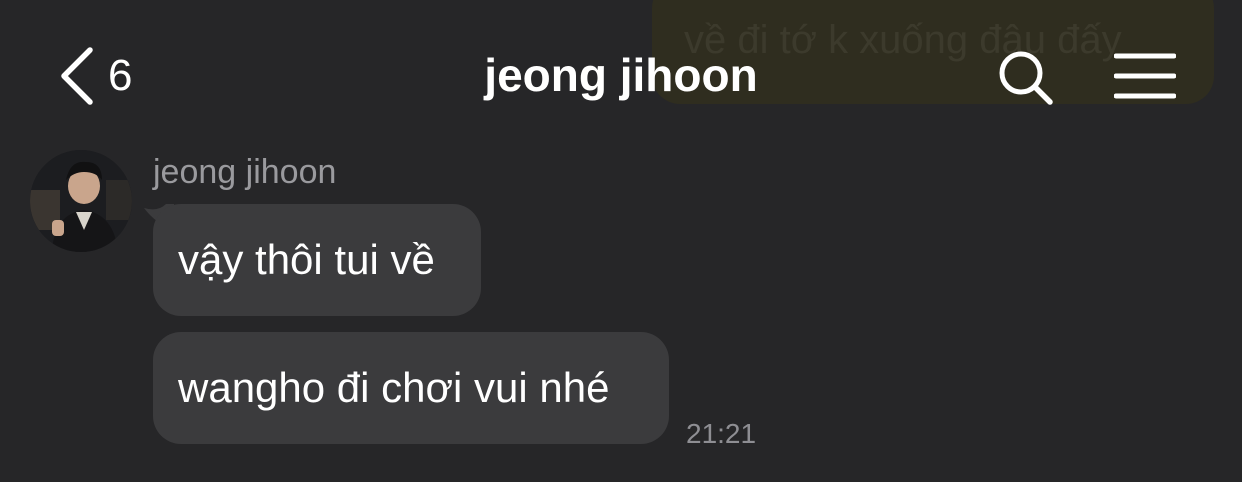 The image size is (1242, 482). Describe the element at coordinates (81, 201) in the screenshot. I see `avatar` at that location.